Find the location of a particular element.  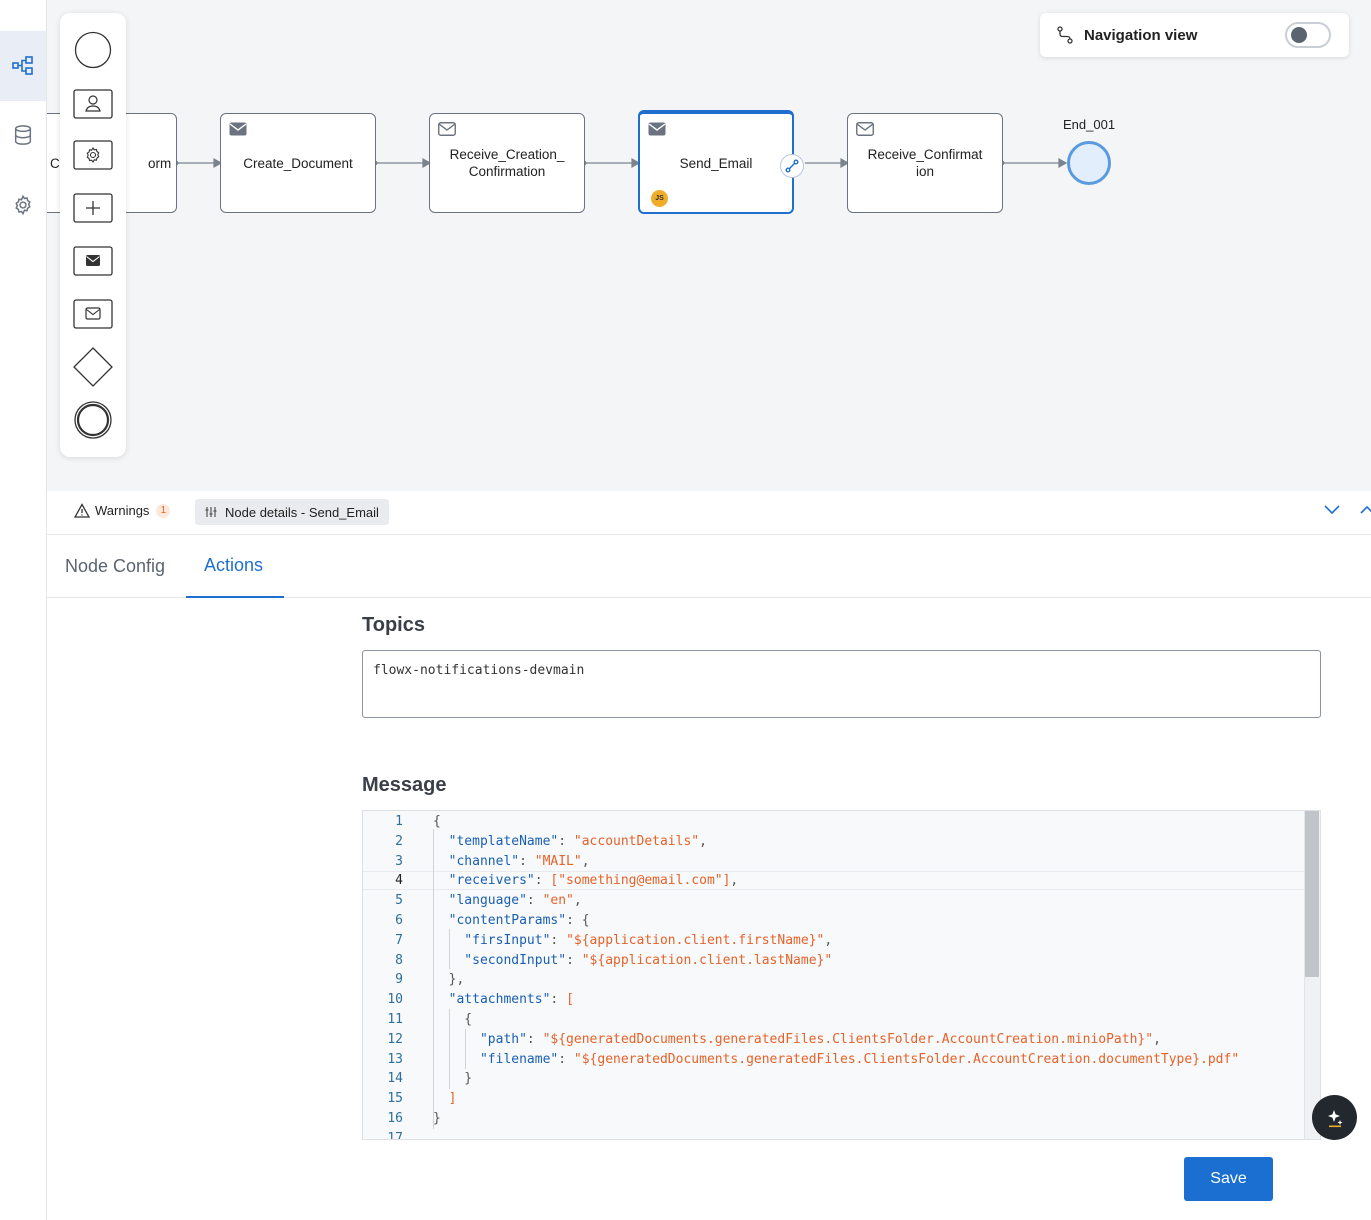

process-node-create-document: Create_Document is located at coordinates (298, 163).